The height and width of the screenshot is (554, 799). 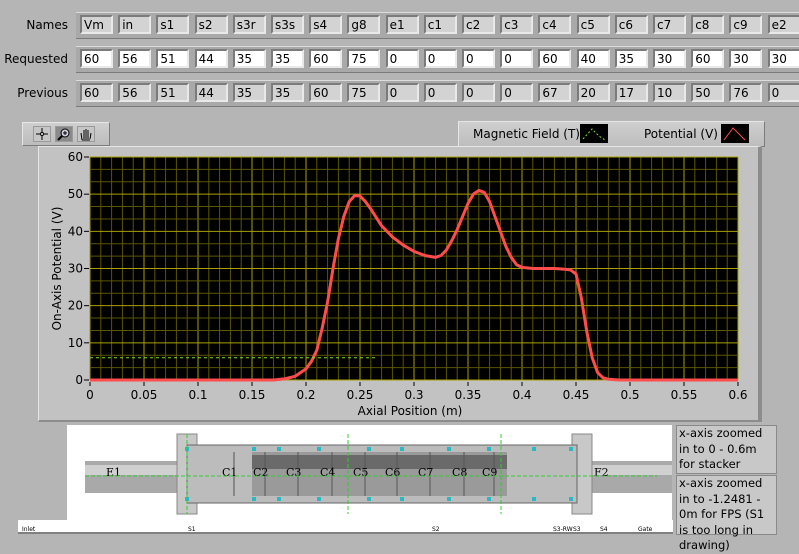 What do you see at coordinates (489, 472) in the screenshot?
I see `electrode-label: C9` at bounding box center [489, 472].